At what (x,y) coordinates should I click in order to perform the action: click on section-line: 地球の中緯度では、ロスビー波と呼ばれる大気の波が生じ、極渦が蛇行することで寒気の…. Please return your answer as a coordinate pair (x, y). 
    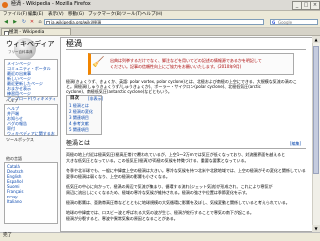
    Looking at the image, I should click on (160, 212).